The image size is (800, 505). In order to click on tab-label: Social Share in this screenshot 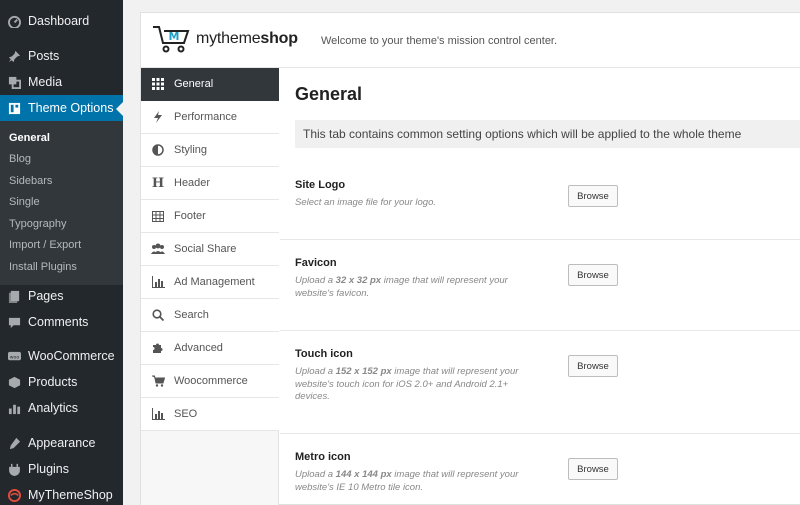, I will do `click(205, 249)`.